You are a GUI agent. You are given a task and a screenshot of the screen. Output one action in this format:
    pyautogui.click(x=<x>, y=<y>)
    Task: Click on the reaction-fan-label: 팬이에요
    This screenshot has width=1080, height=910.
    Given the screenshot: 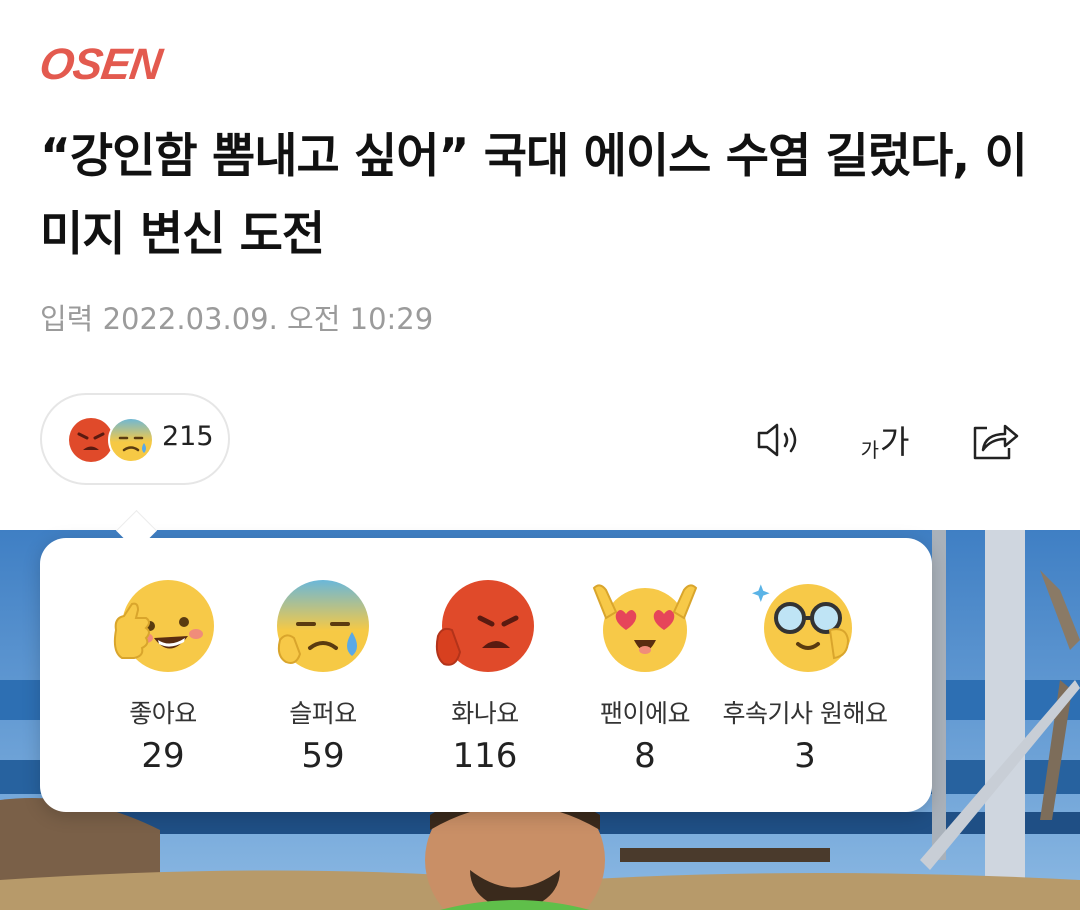 What is the action you would take?
    pyautogui.click(x=645, y=713)
    